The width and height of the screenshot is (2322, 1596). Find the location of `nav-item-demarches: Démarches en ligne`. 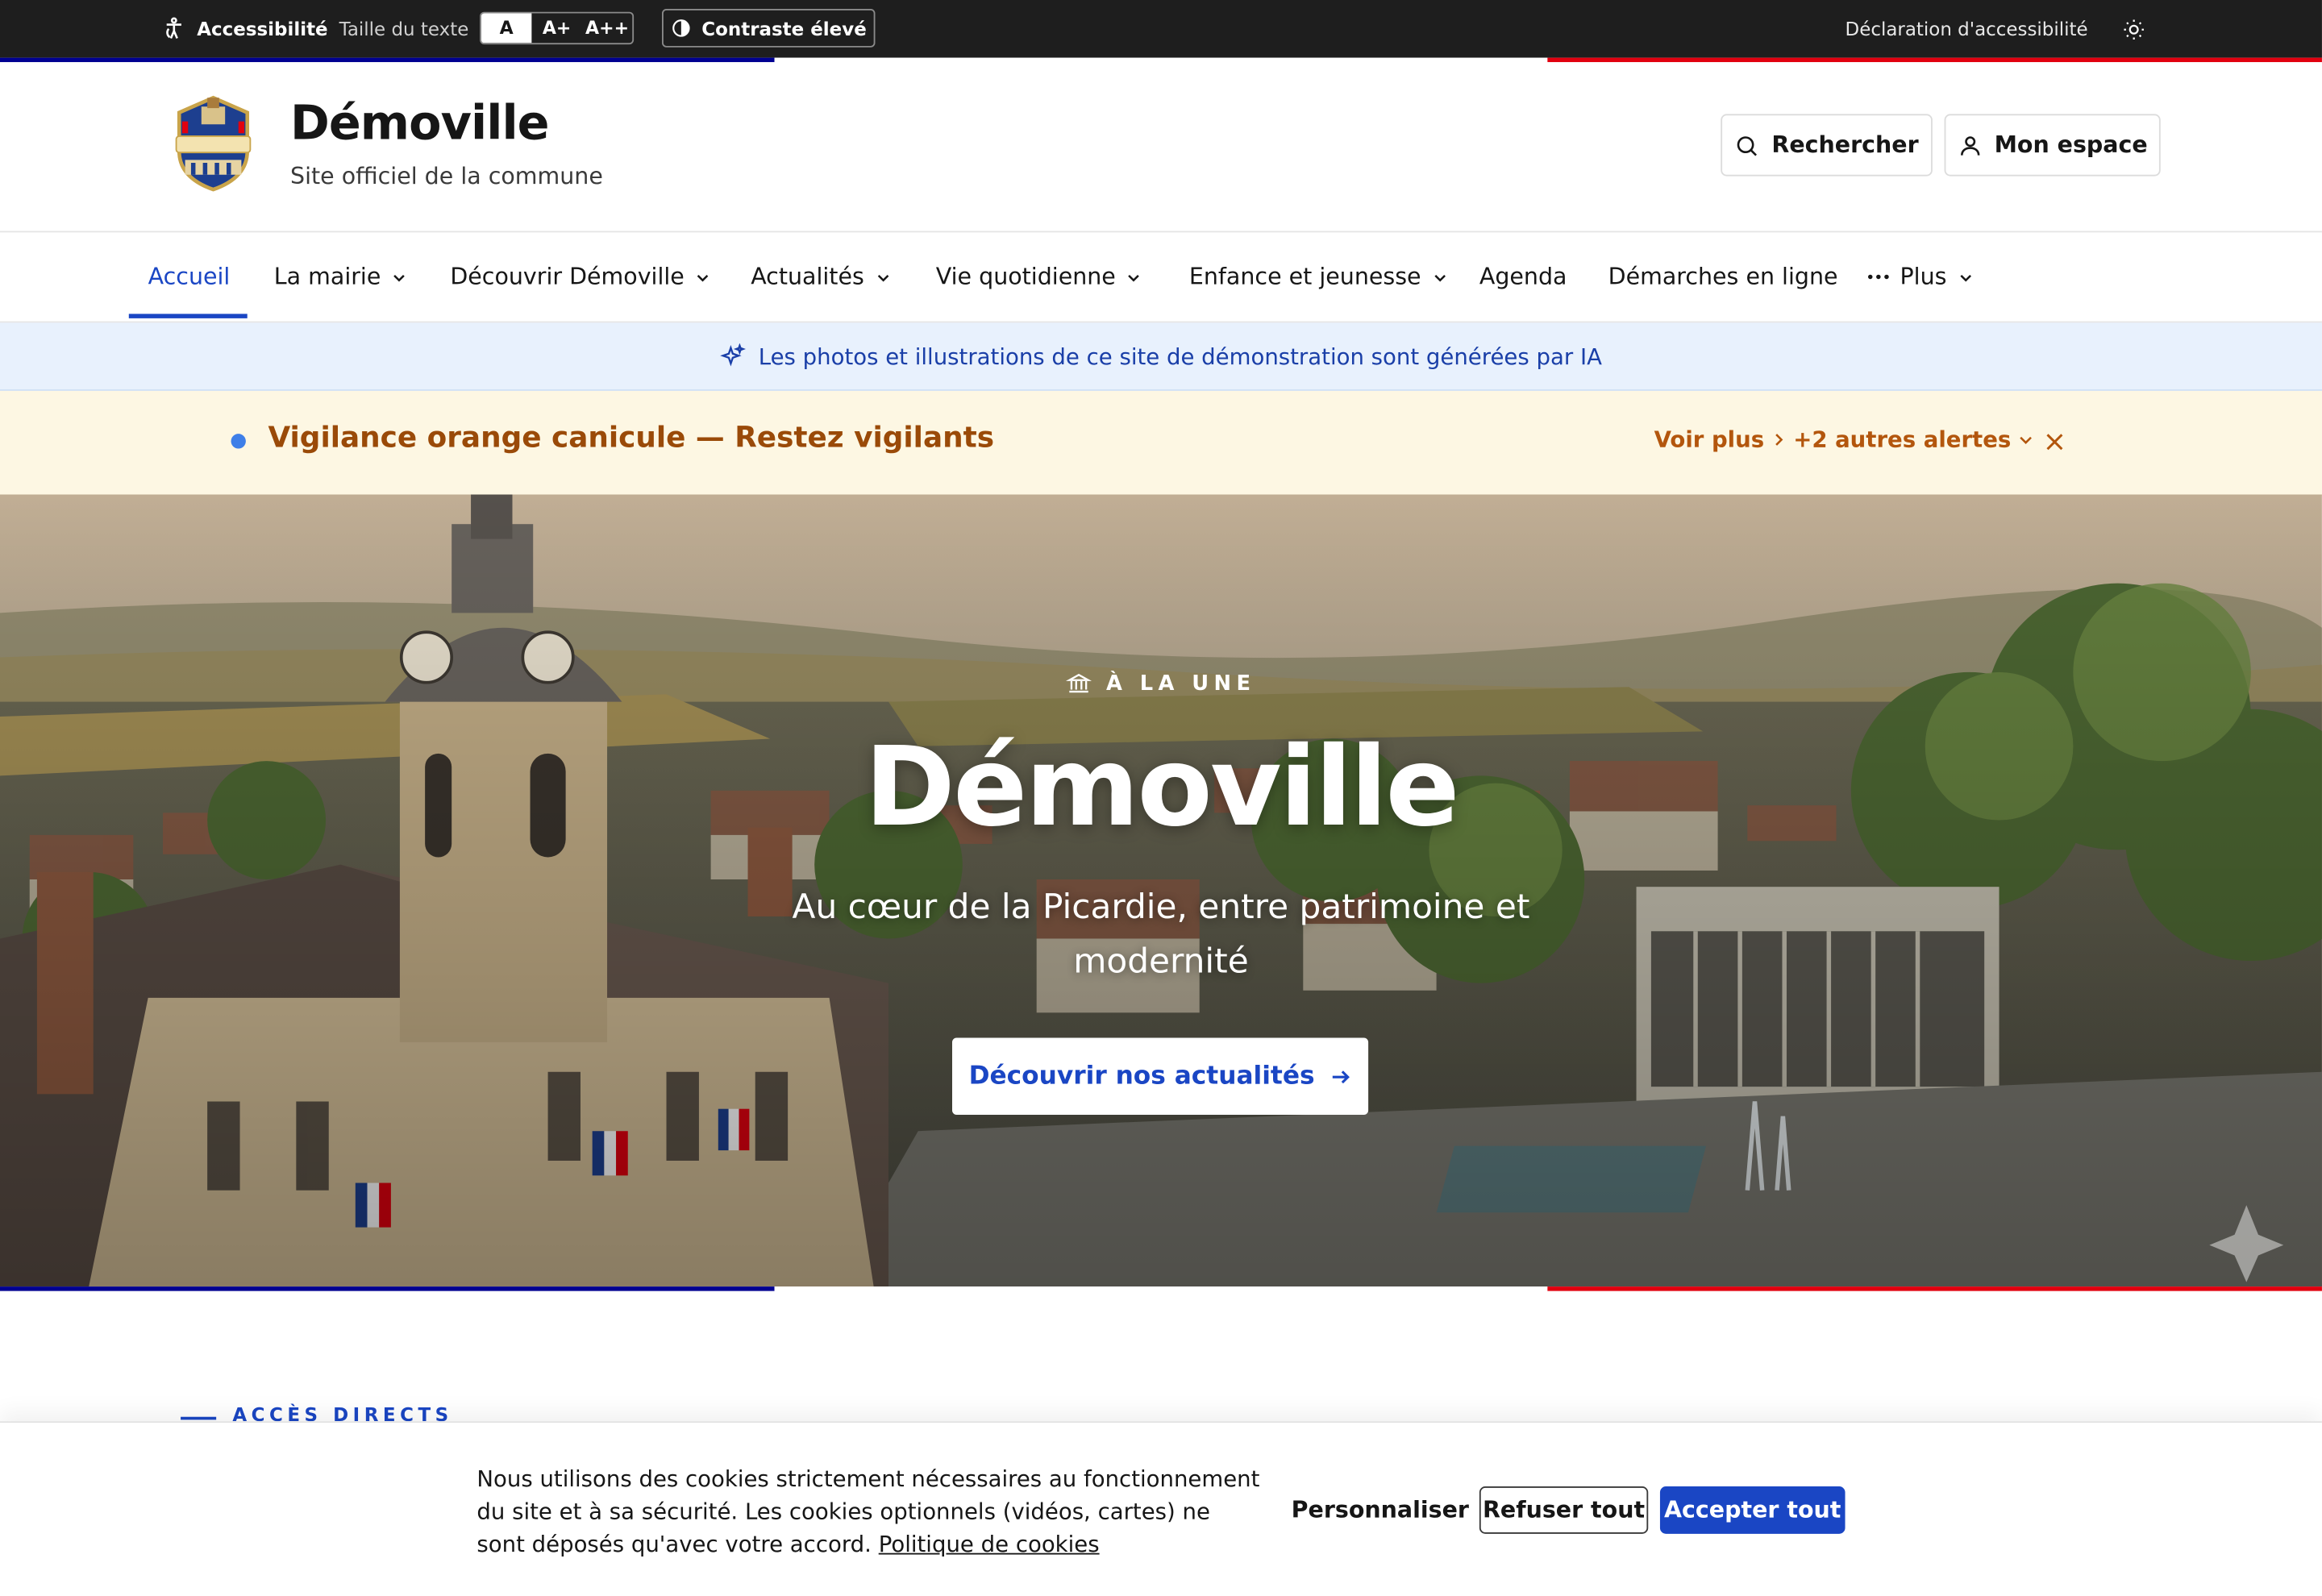

nav-item-demarches: Démarches en ligne is located at coordinates (1723, 276).